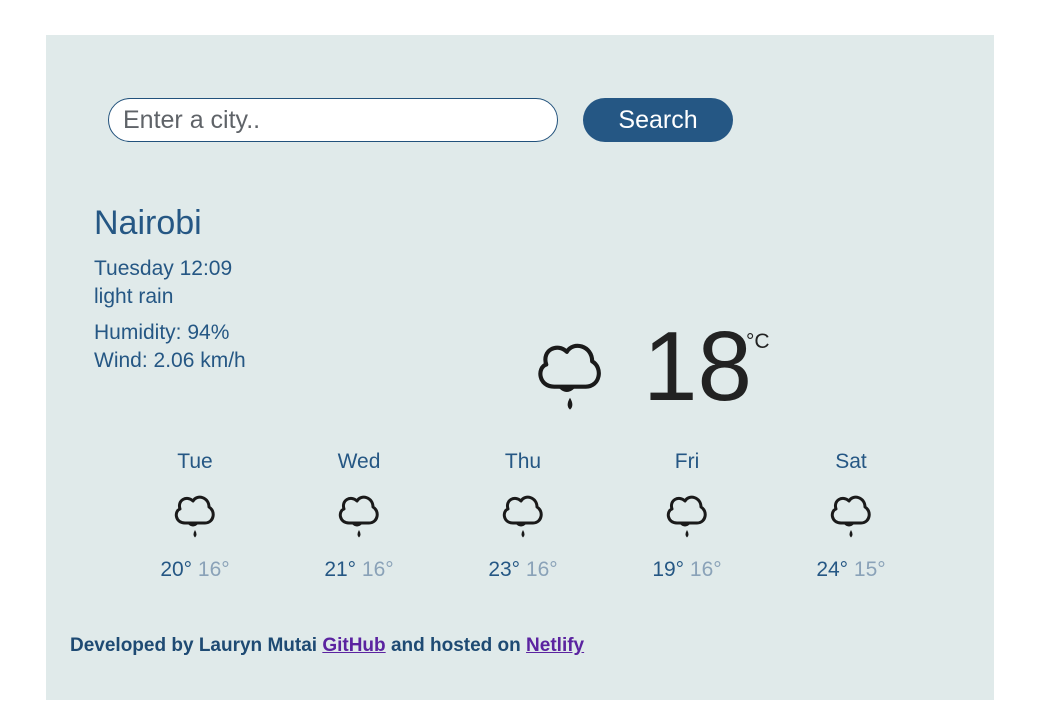  What do you see at coordinates (195, 461) in the screenshot?
I see `forecast-day-name: Tue` at bounding box center [195, 461].